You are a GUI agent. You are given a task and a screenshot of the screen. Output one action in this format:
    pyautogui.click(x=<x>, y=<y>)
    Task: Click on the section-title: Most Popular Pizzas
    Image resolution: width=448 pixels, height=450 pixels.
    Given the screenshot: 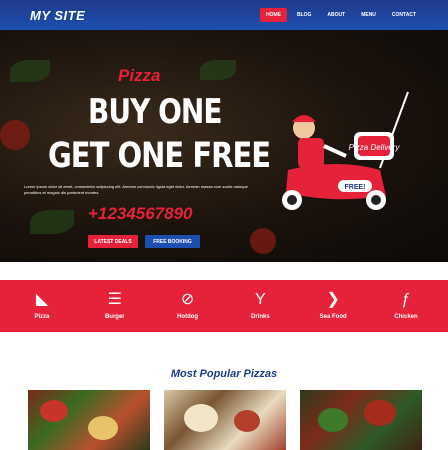 What is the action you would take?
    pyautogui.click(x=224, y=374)
    